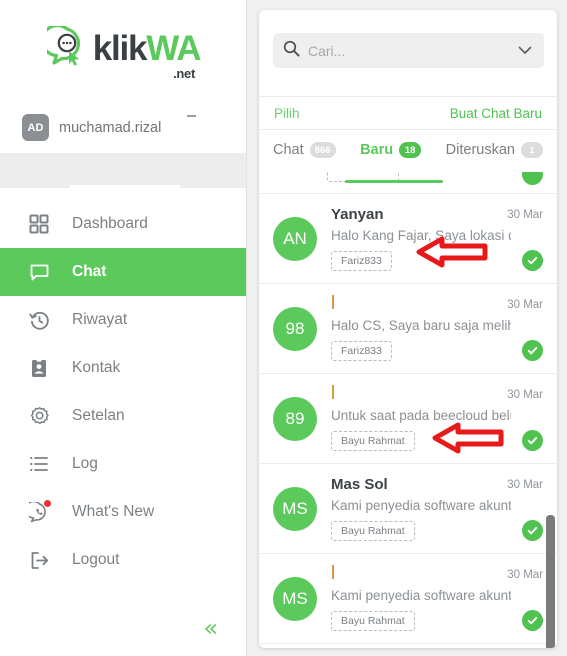  What do you see at coordinates (39, 320) in the screenshot?
I see `history-clock-icon` at bounding box center [39, 320].